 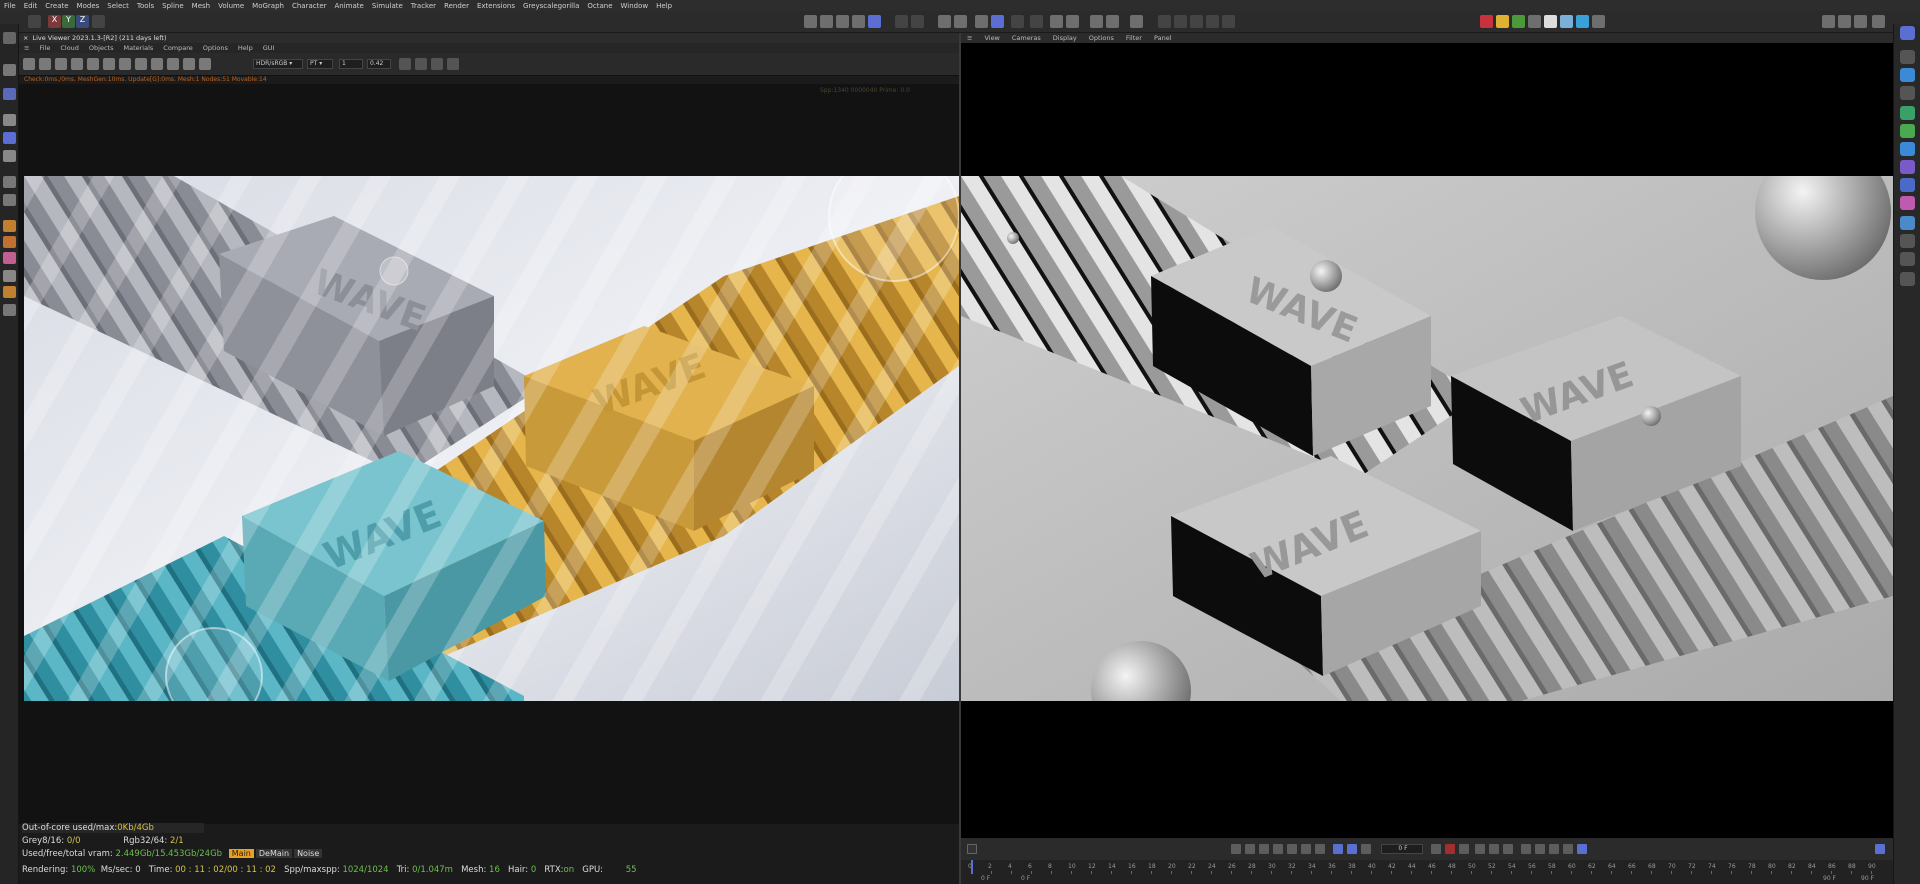 What do you see at coordinates (201, 6) in the screenshot?
I see `menu-mesh: Mesh` at bounding box center [201, 6].